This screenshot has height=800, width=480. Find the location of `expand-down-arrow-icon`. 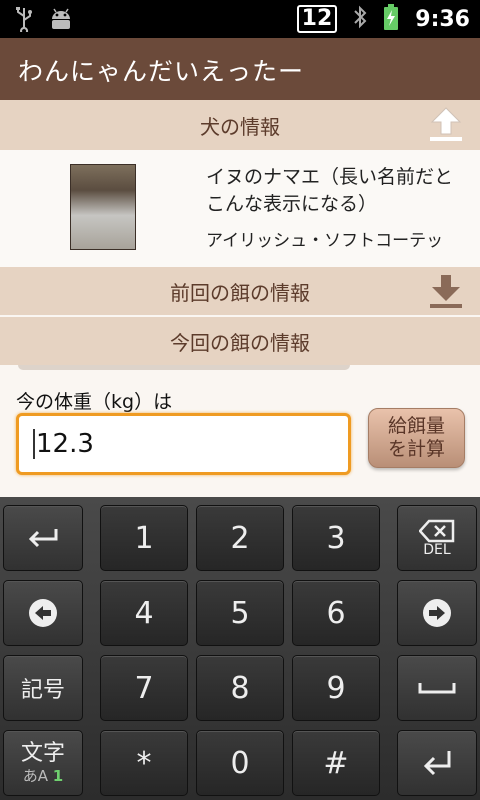

expand-down-arrow-icon is located at coordinates (446, 292).